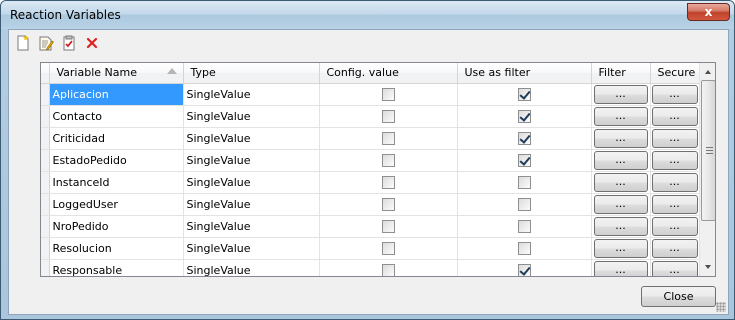  I want to click on variable-name-cell: Responsable, so click(116, 267).